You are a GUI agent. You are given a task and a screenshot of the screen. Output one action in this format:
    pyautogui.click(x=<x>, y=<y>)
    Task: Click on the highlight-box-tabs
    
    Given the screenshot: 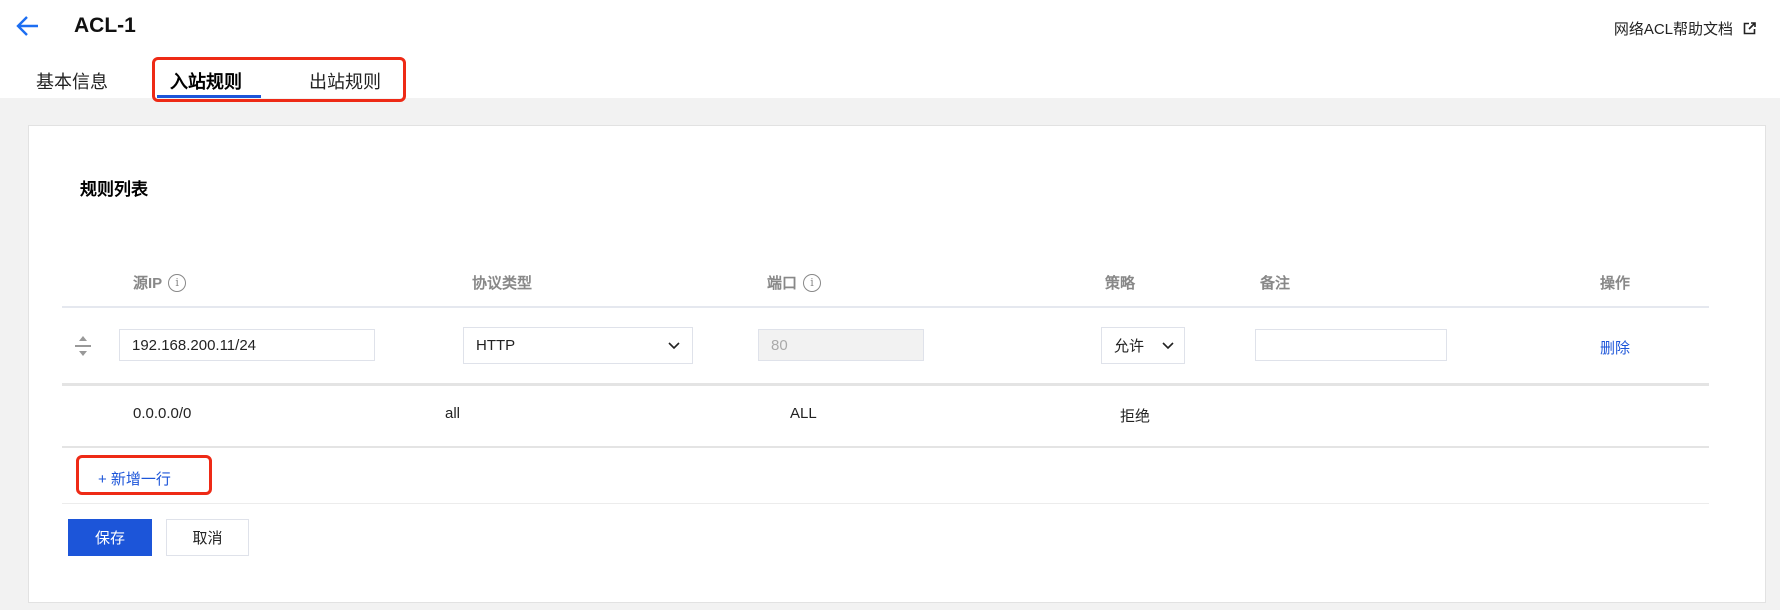 What is the action you would take?
    pyautogui.click(x=279, y=79)
    